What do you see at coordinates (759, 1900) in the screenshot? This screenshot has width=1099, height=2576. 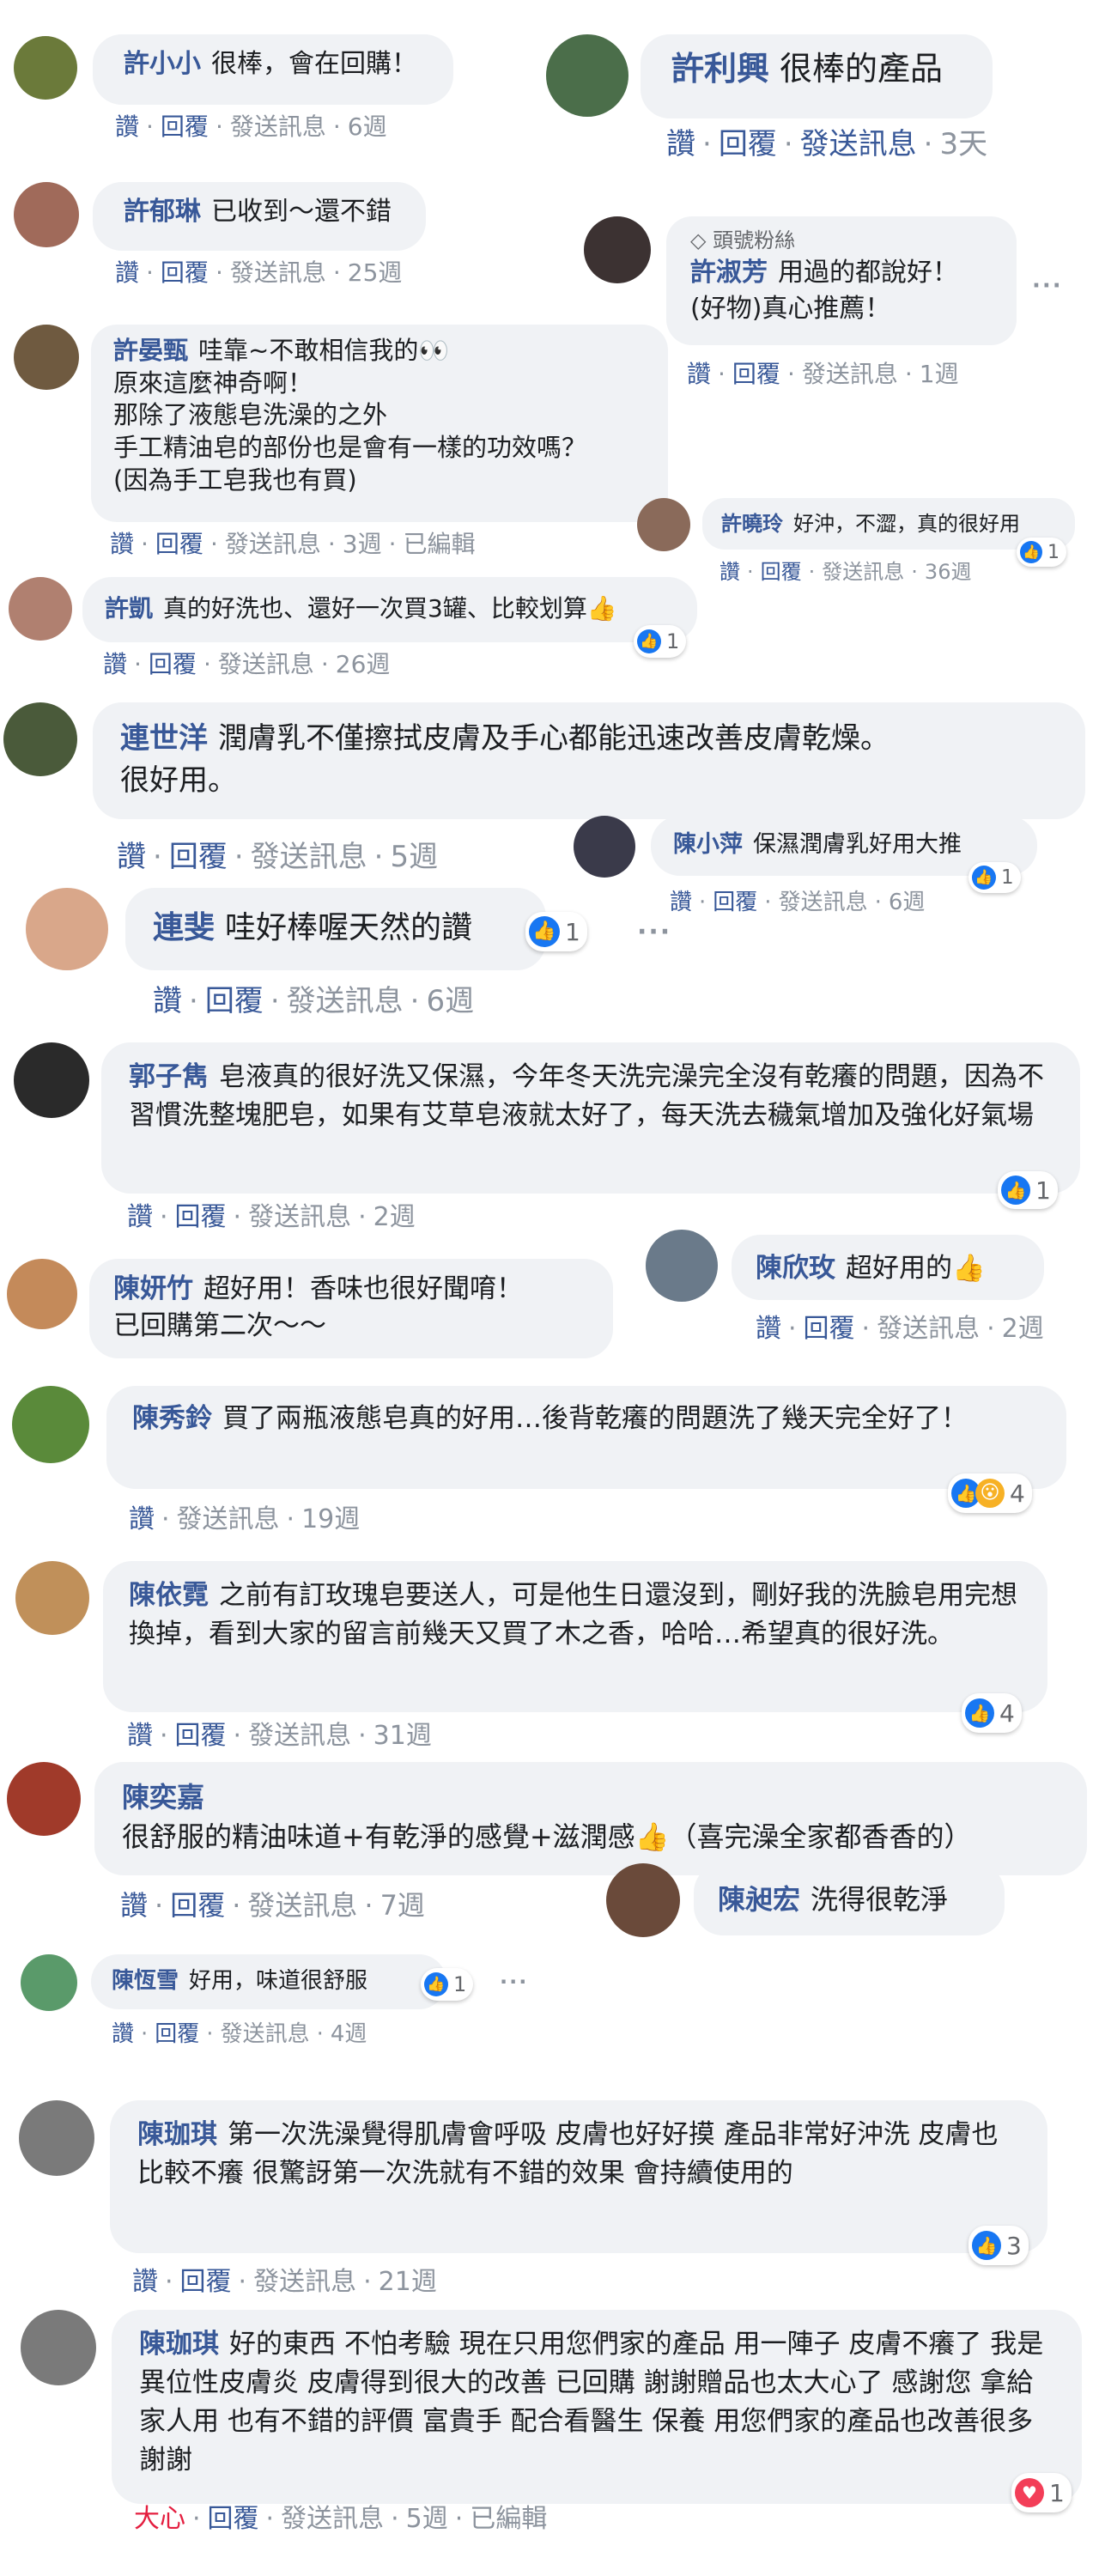 I see `commenter-name: 陳昶宏` at bounding box center [759, 1900].